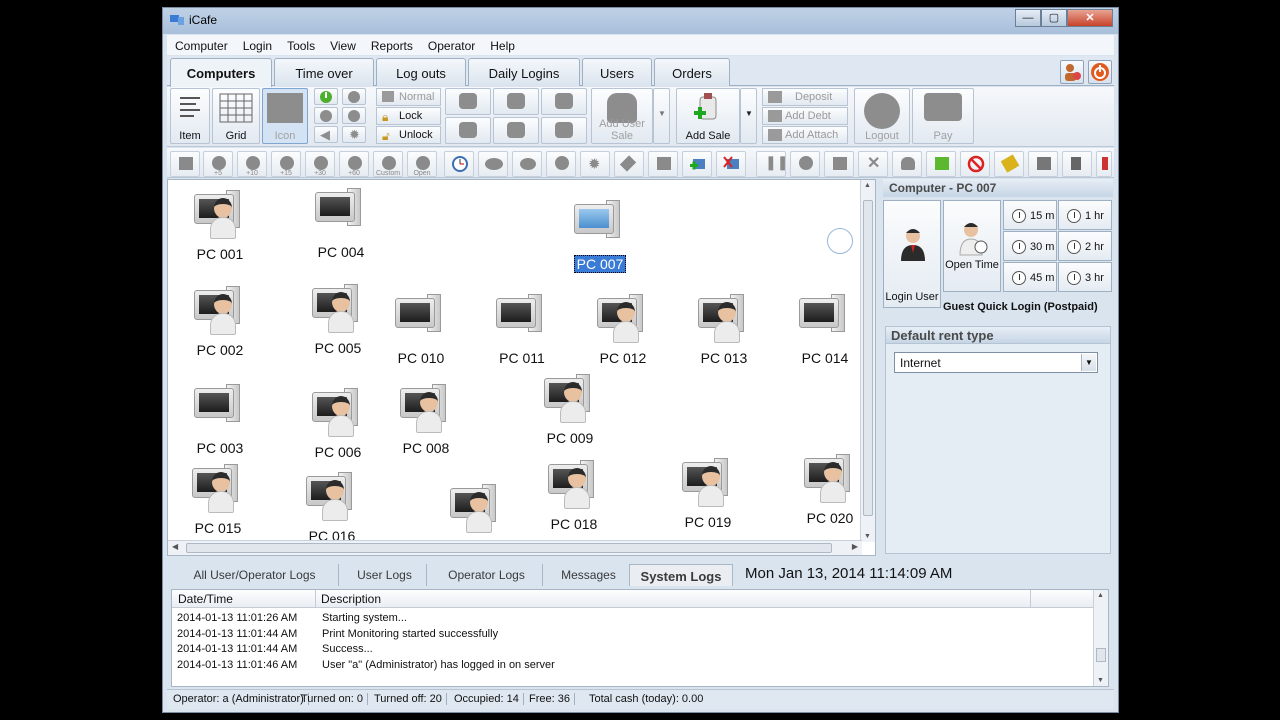 The image size is (1280, 720). What do you see at coordinates (221, 73) in the screenshot?
I see `tab-computers: Computers` at bounding box center [221, 73].